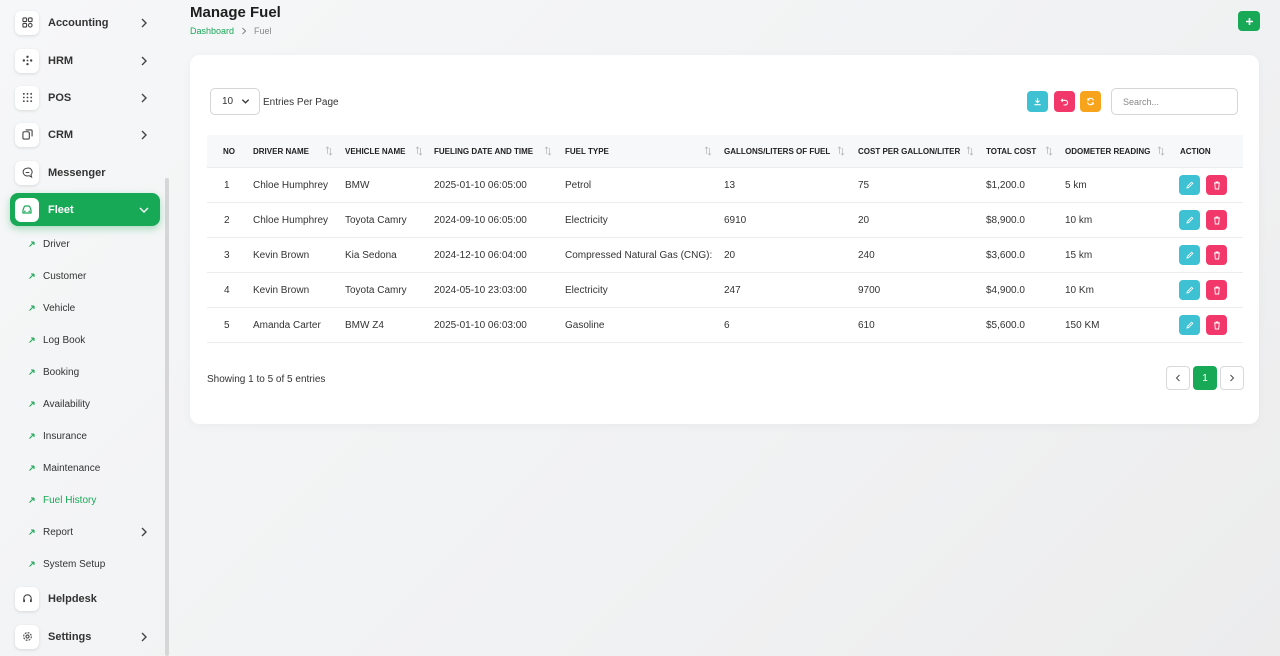  I want to click on cell-cost-per-gallon: 240, so click(866, 255).